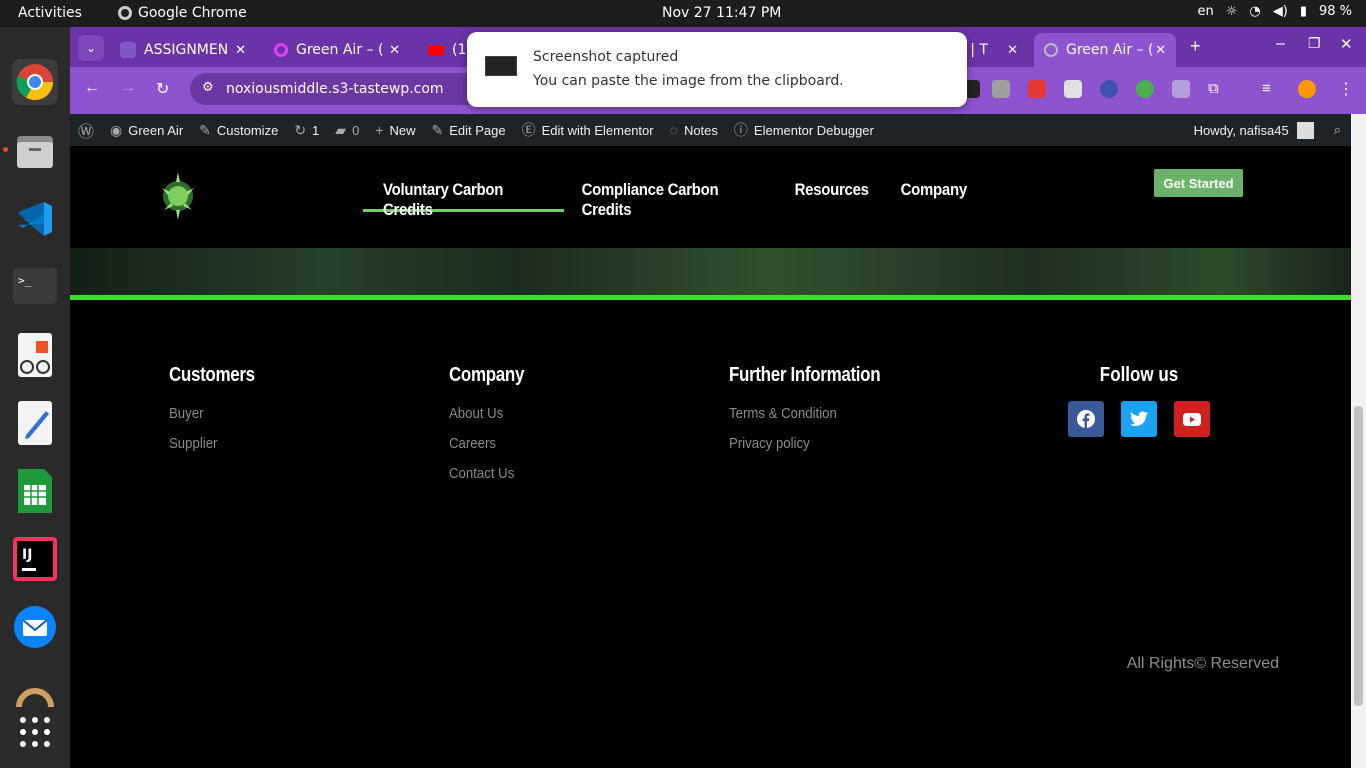 The height and width of the screenshot is (768, 1366). Describe the element at coordinates (1305, 130) in the screenshot. I see `user-avatar` at that location.